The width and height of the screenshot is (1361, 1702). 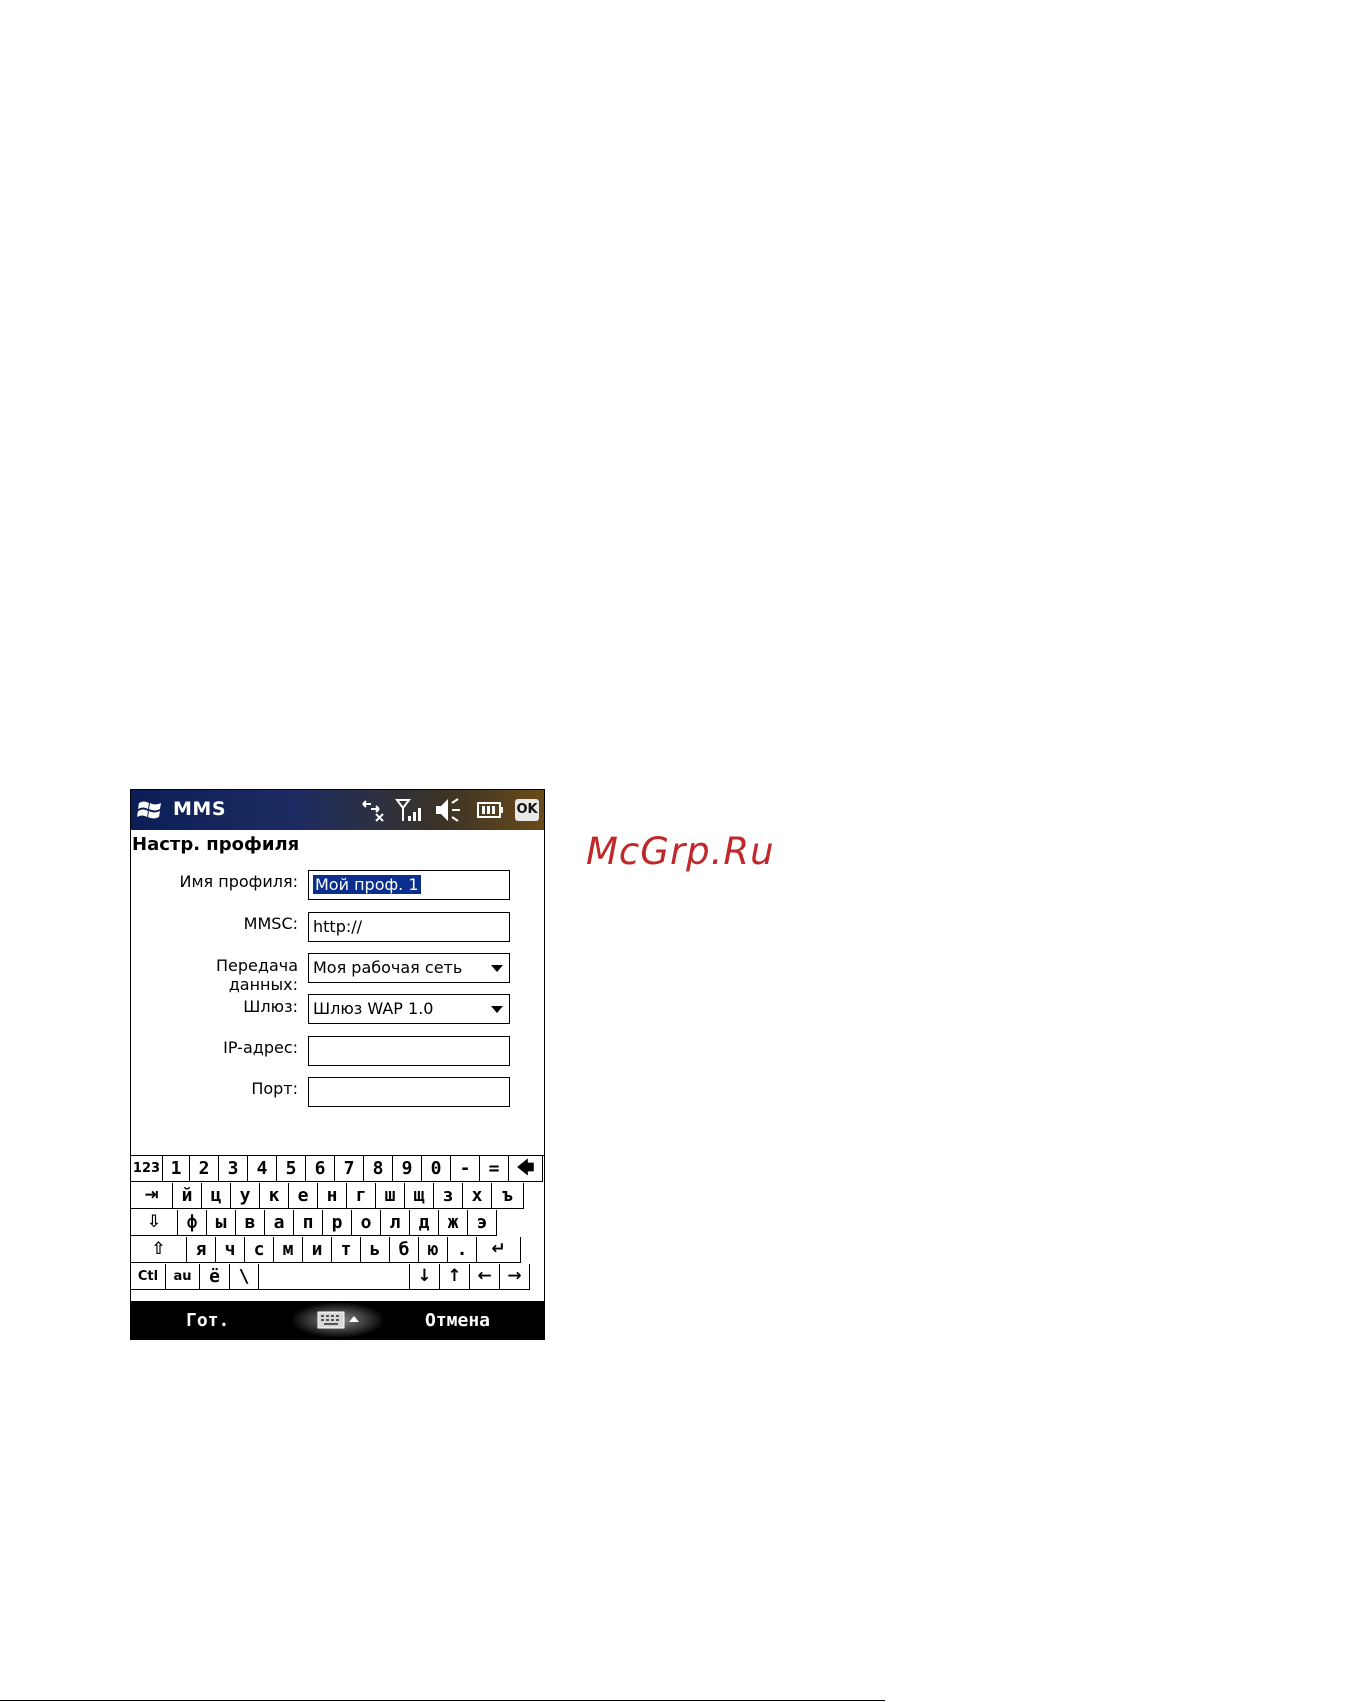 I want to click on app-title: MMS, so click(x=199, y=809).